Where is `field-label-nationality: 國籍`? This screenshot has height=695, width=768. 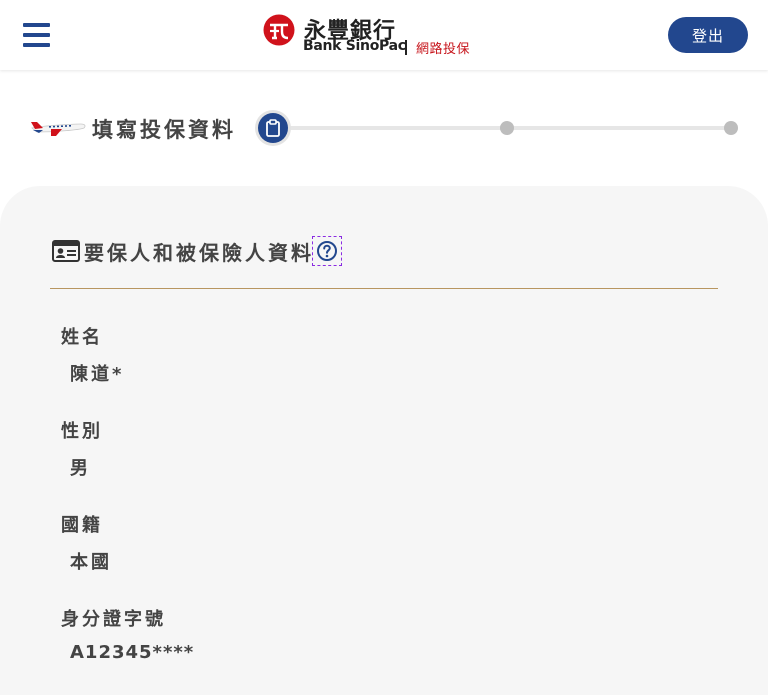
field-label-nationality: 國籍 is located at coordinates (82, 525).